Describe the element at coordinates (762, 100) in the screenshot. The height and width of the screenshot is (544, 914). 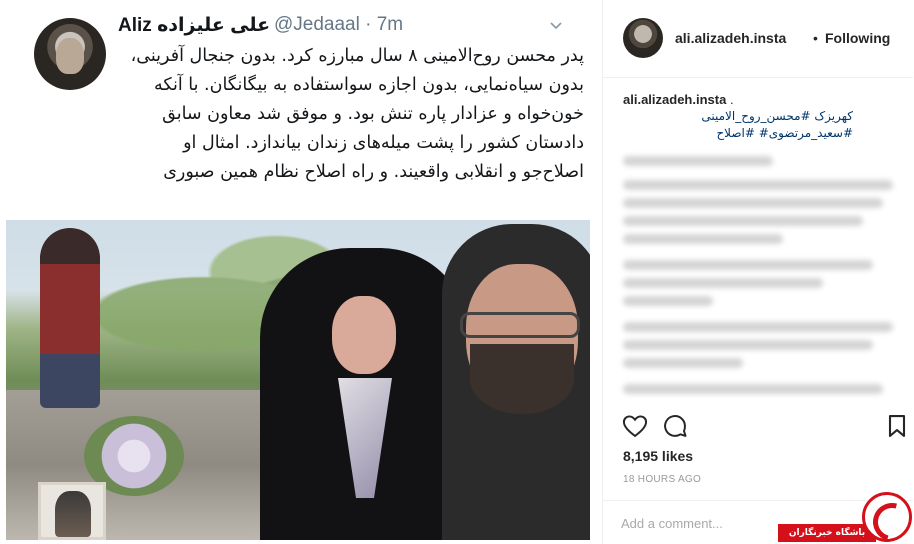
I see `caption: ali.alizadeh.insta .` at that location.